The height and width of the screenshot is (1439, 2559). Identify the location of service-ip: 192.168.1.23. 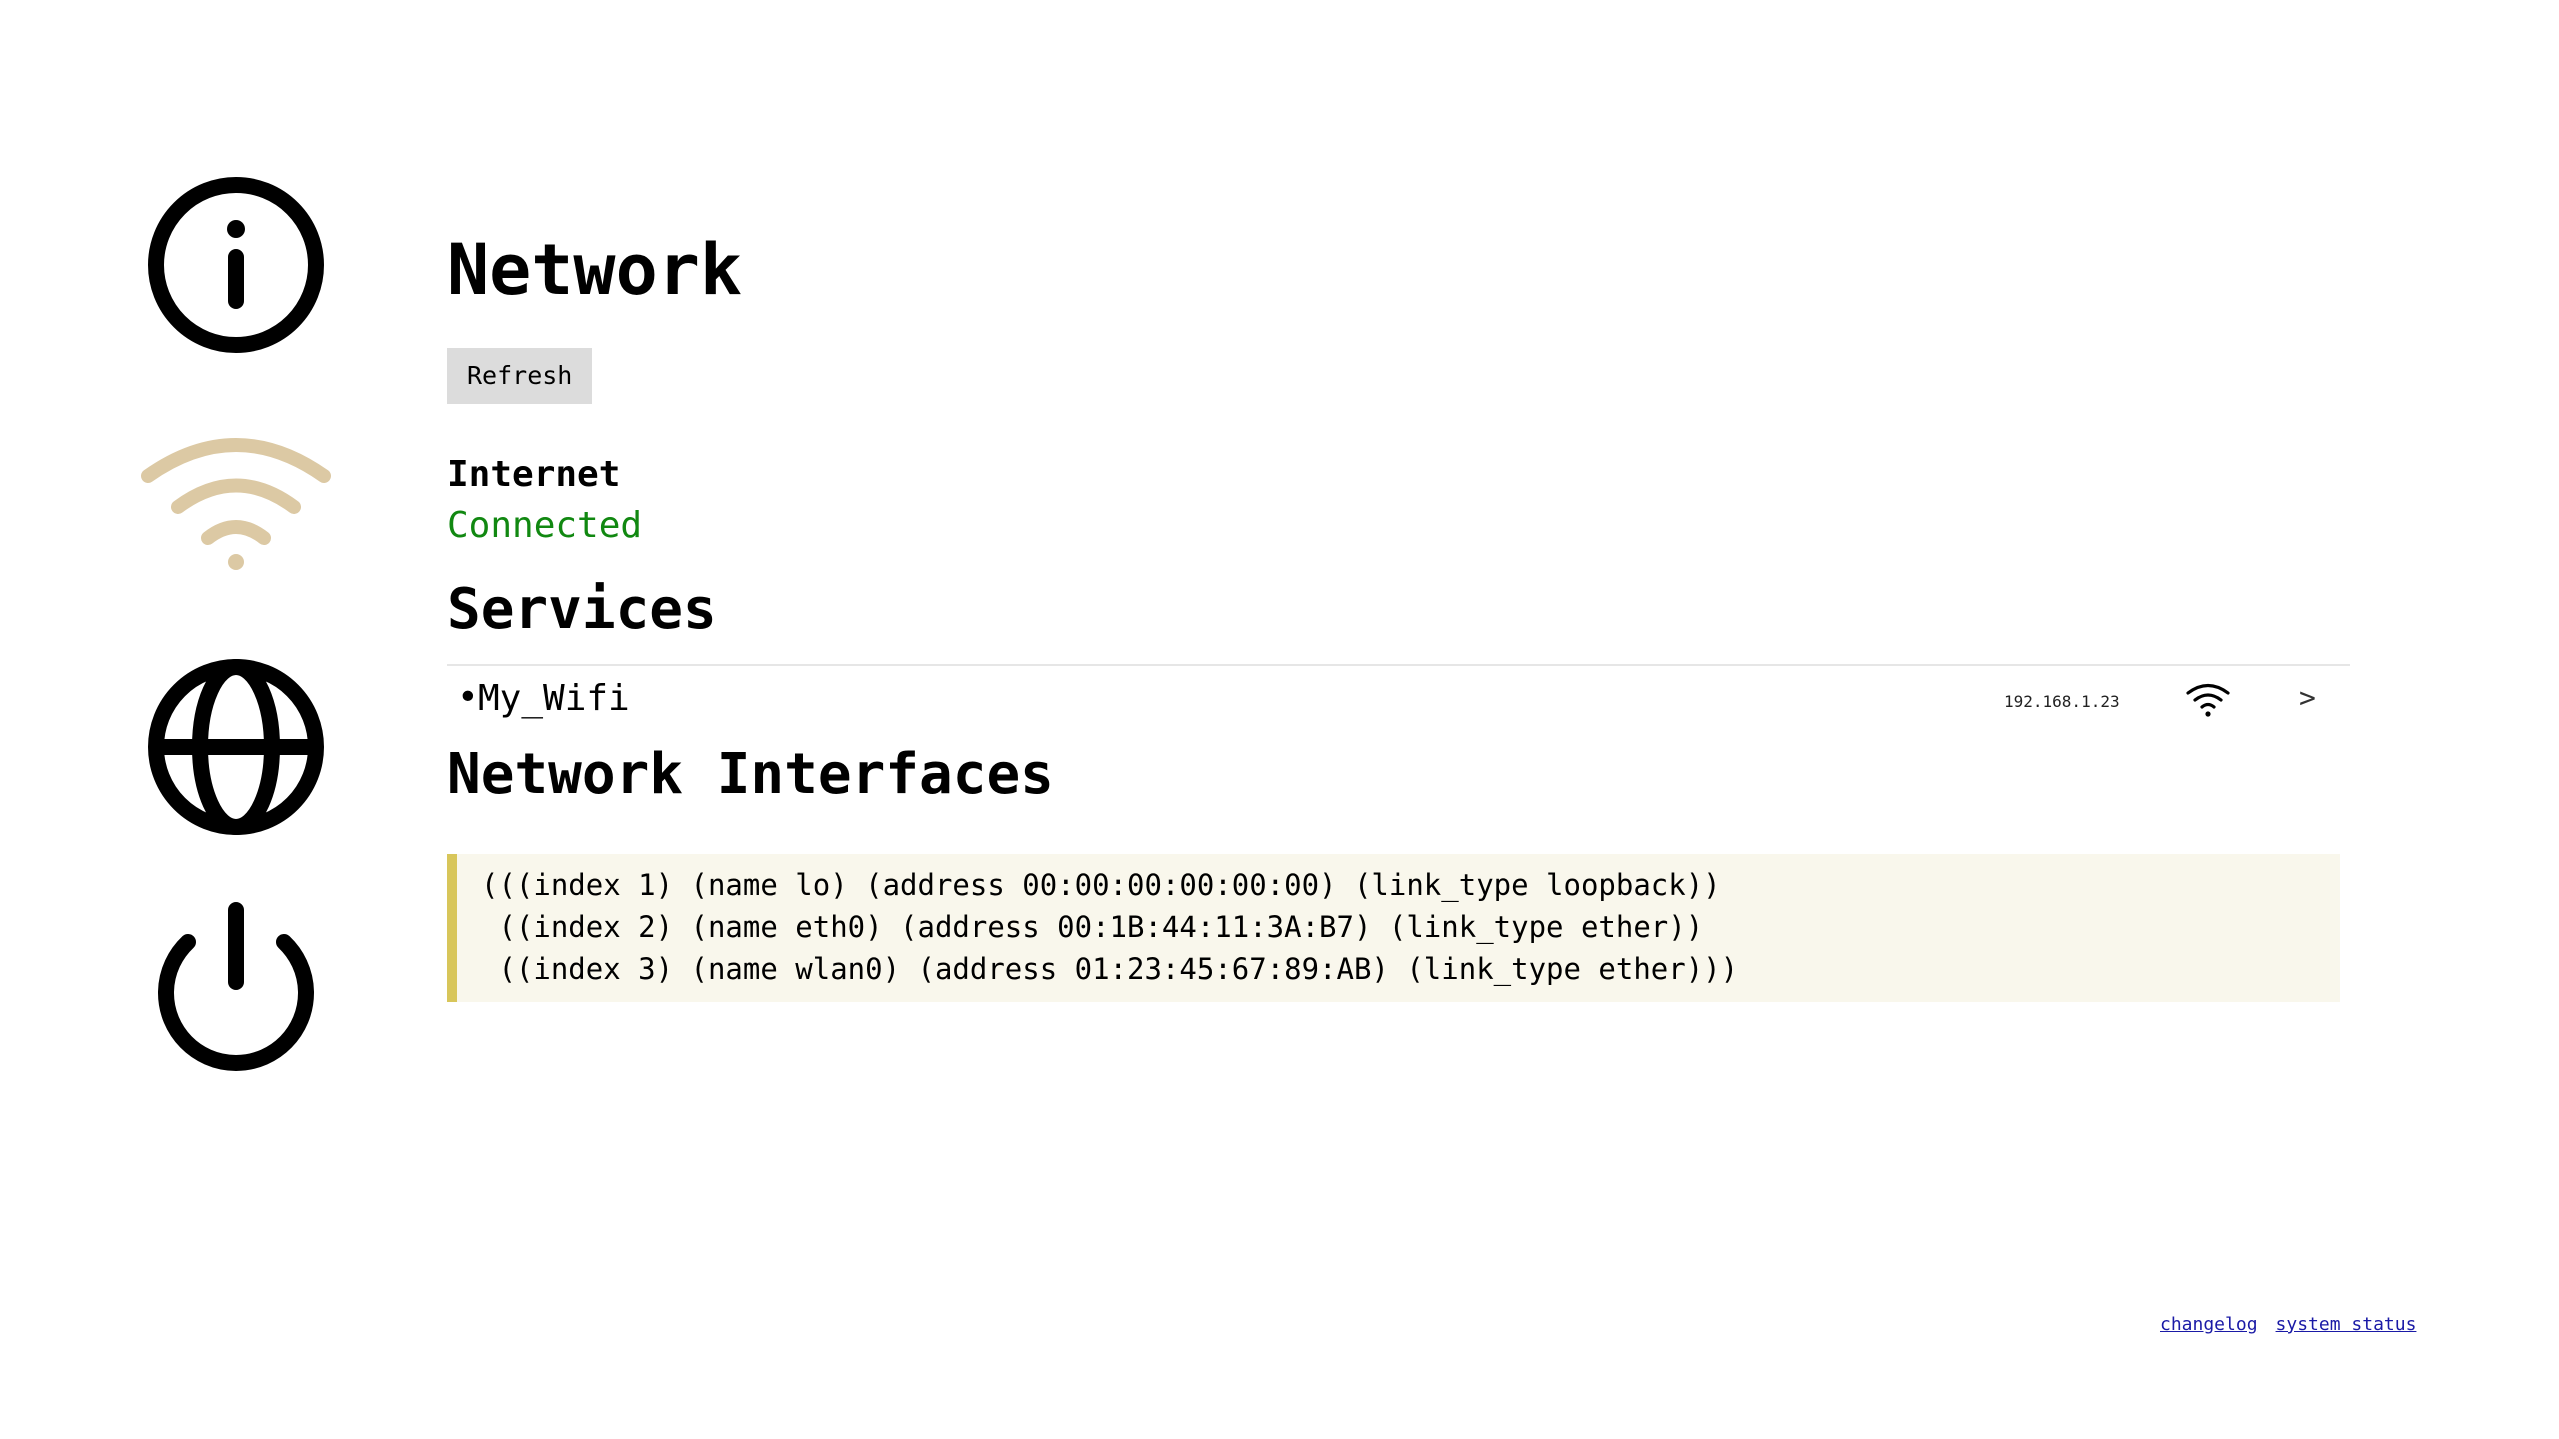
(2062, 701).